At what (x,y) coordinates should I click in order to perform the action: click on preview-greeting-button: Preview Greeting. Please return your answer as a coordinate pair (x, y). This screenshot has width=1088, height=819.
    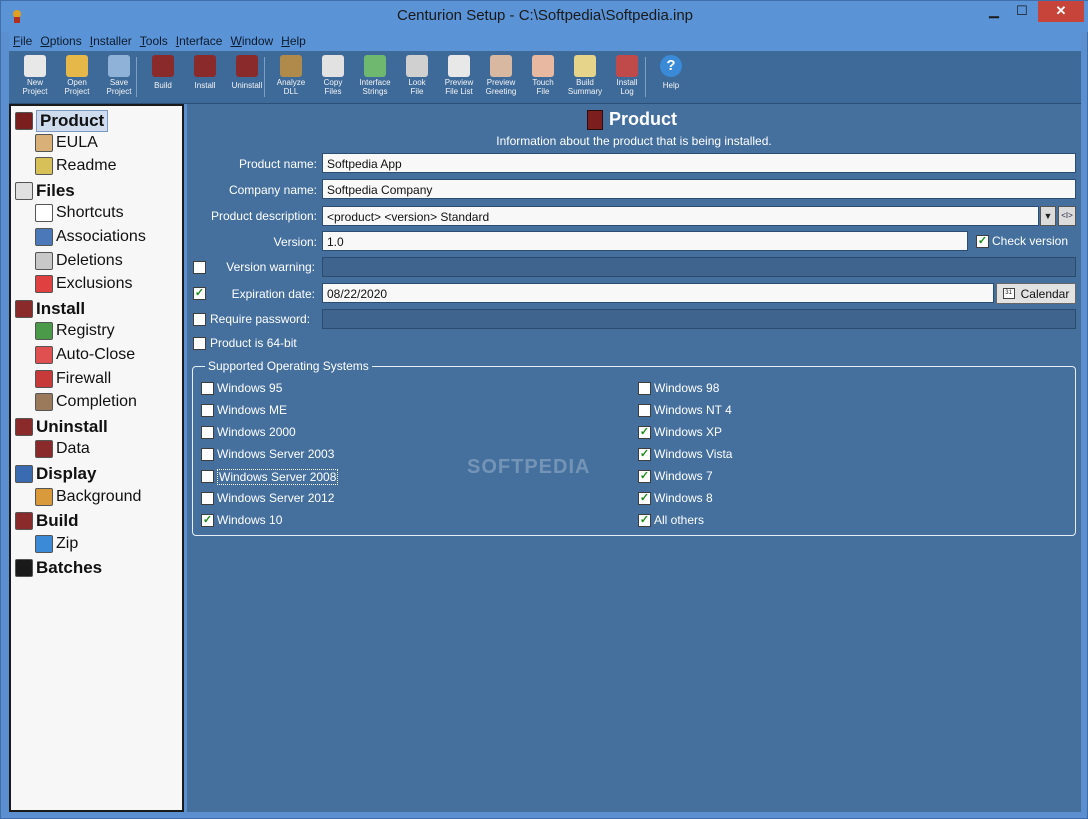
    Looking at the image, I should click on (501, 77).